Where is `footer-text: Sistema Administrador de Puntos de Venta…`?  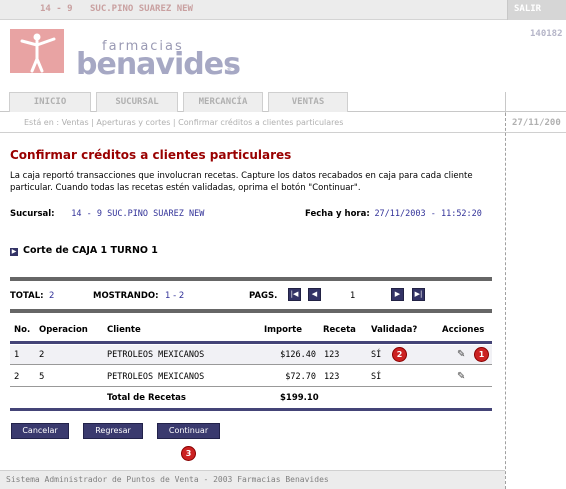 footer-text: Sistema Administrador de Puntos de Venta… is located at coordinates (167, 479).